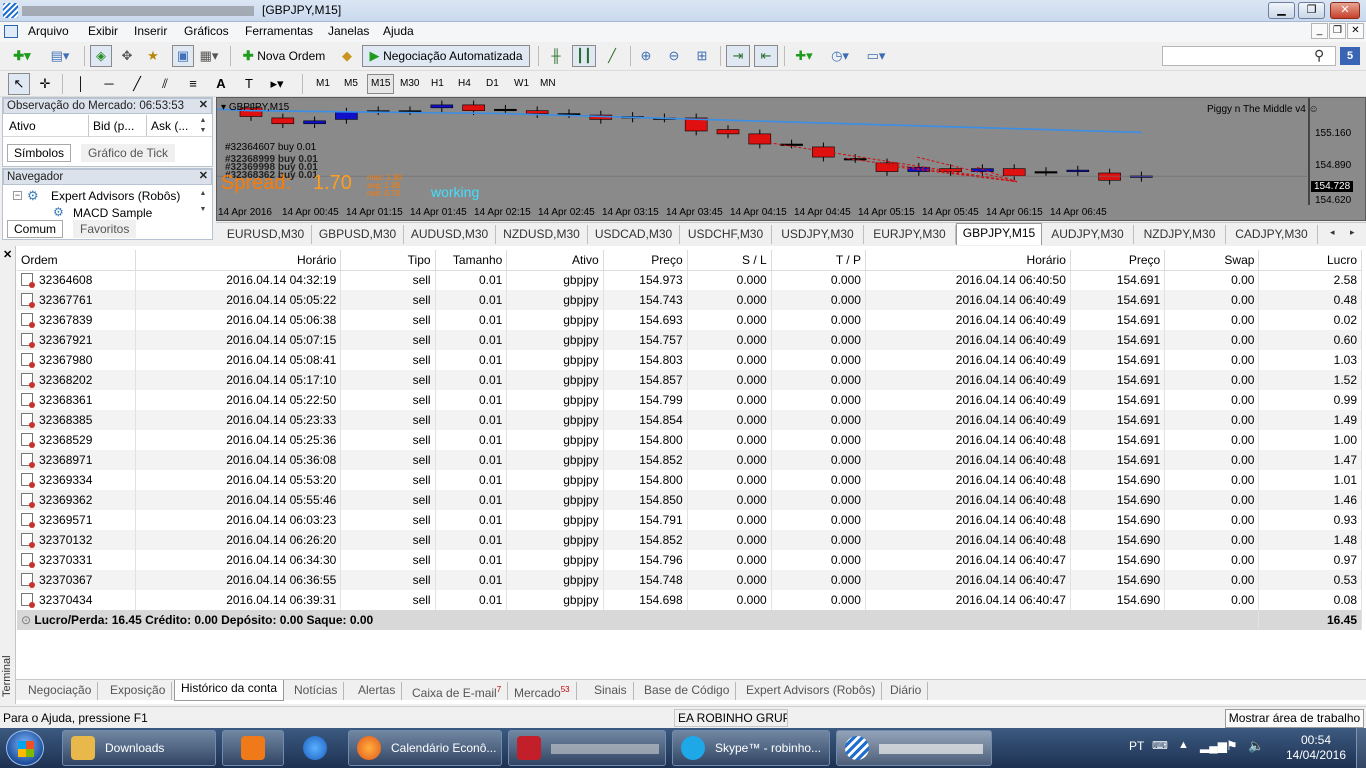 The width and height of the screenshot is (1366, 768). Describe the element at coordinates (112, 213) in the screenshot. I see `nav-item-macd-sample: MACD Sample` at that location.